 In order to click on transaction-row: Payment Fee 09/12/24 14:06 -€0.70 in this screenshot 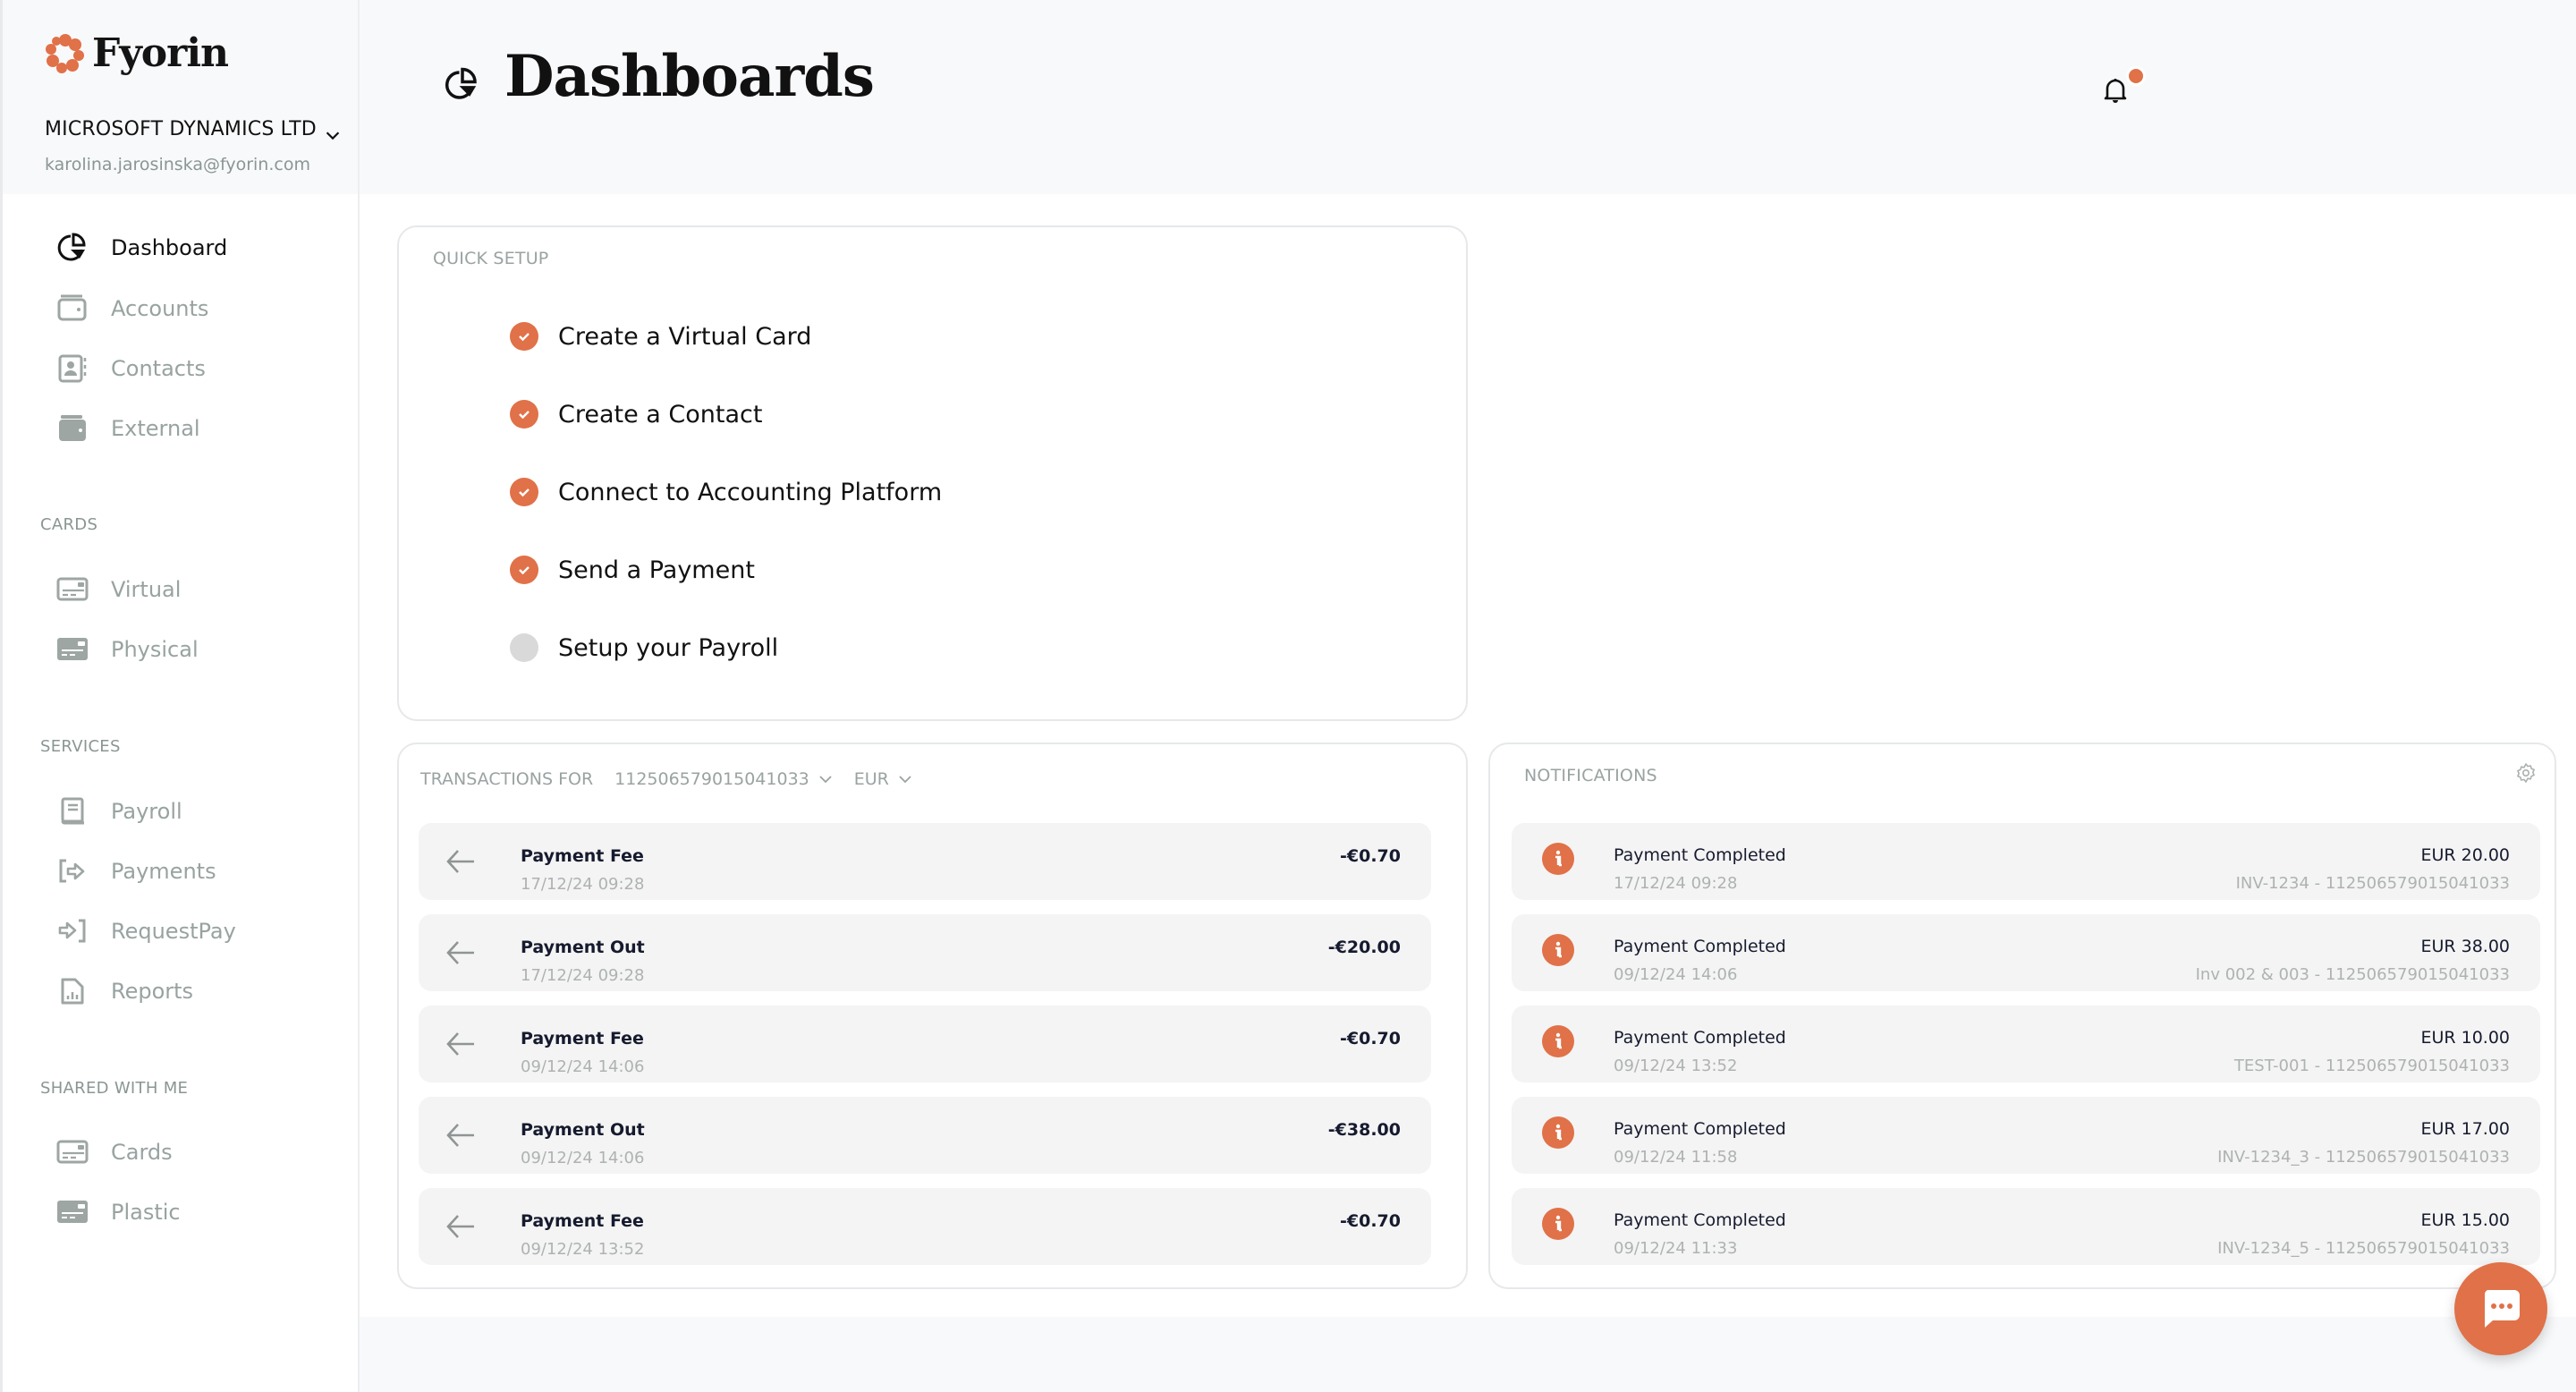, I will do `click(925, 1044)`.